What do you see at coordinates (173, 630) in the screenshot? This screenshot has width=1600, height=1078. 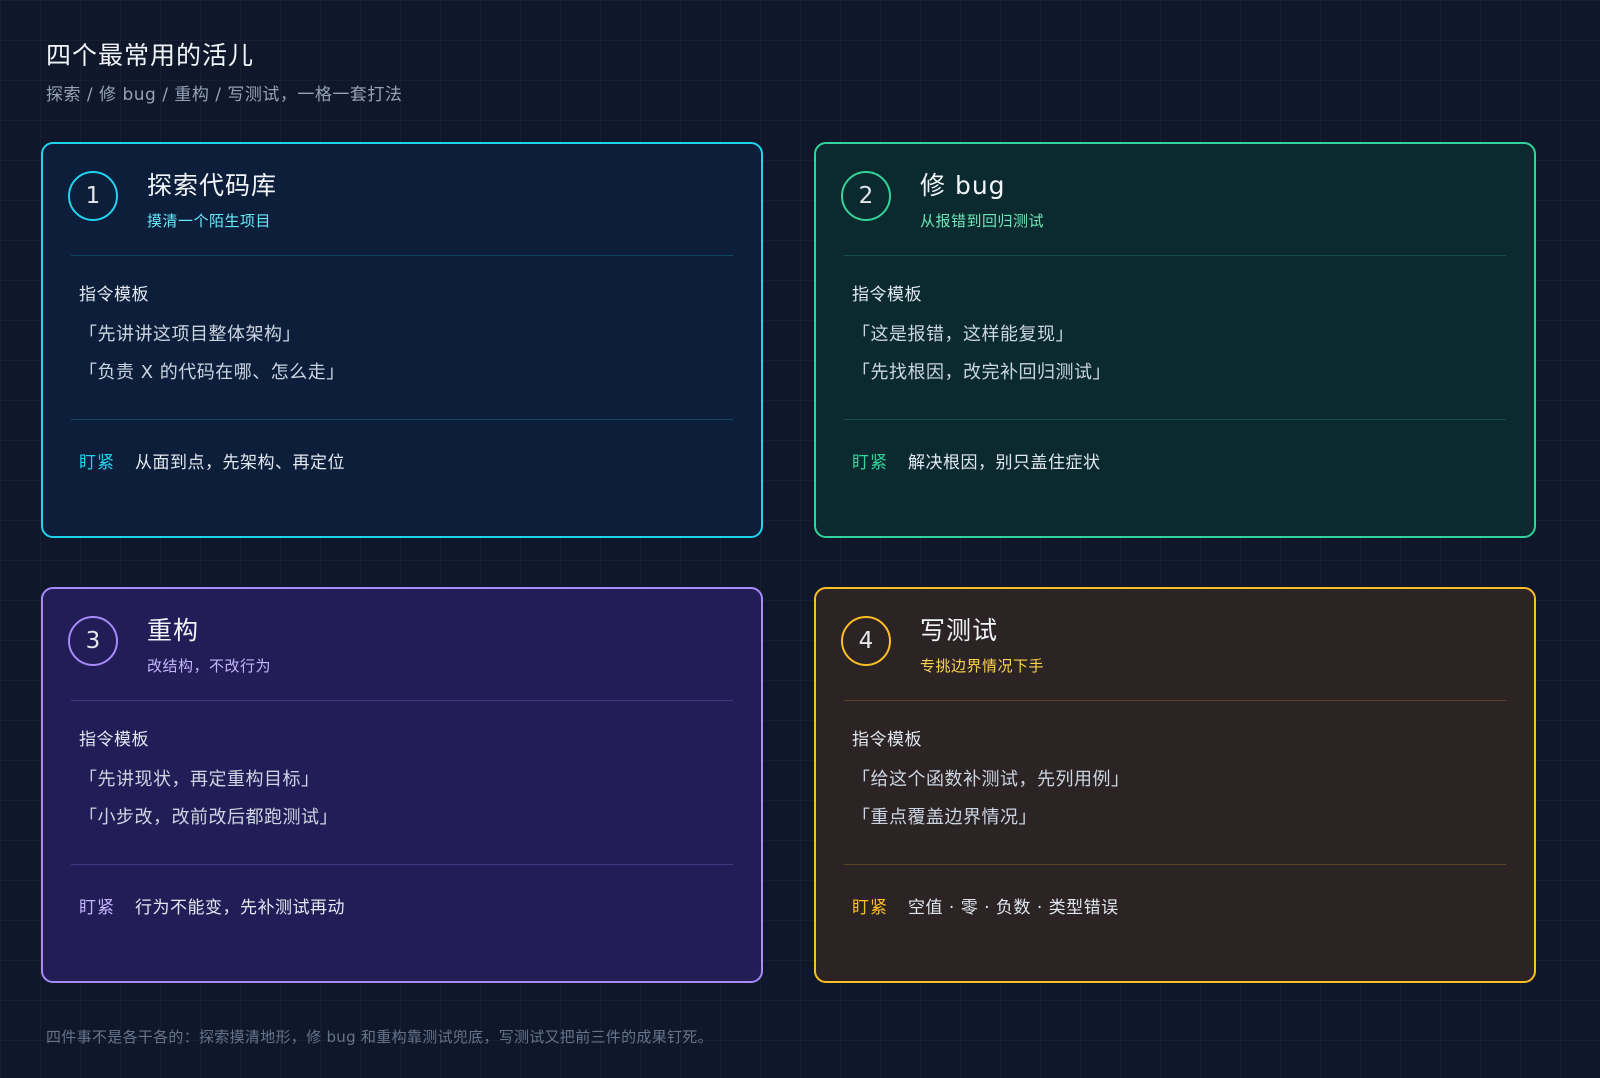 I see `card-title: 重构` at bounding box center [173, 630].